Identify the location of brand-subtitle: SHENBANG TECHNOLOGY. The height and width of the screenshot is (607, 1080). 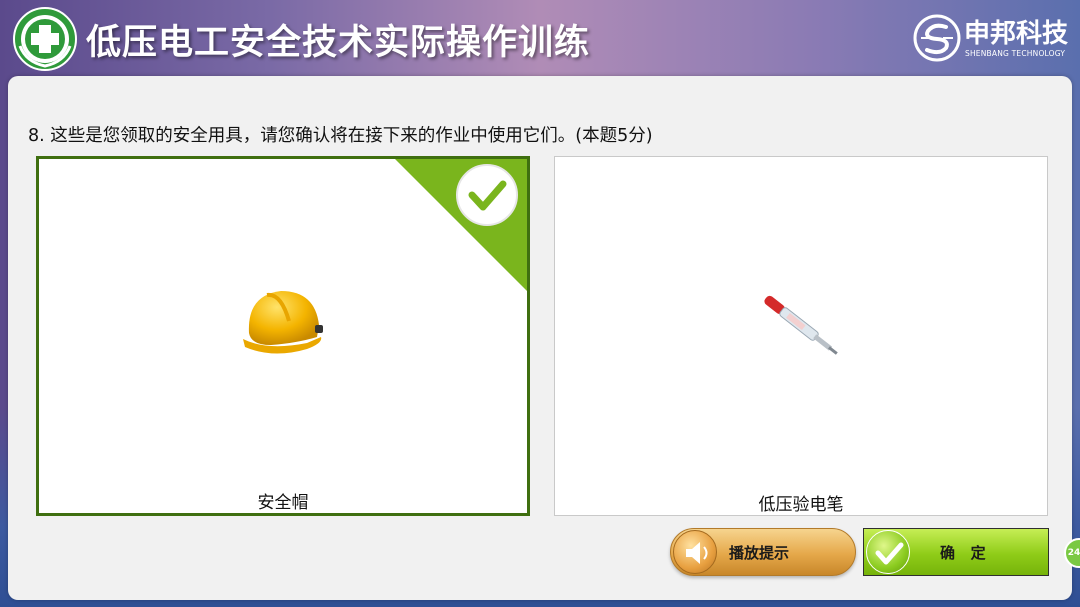
(1015, 53).